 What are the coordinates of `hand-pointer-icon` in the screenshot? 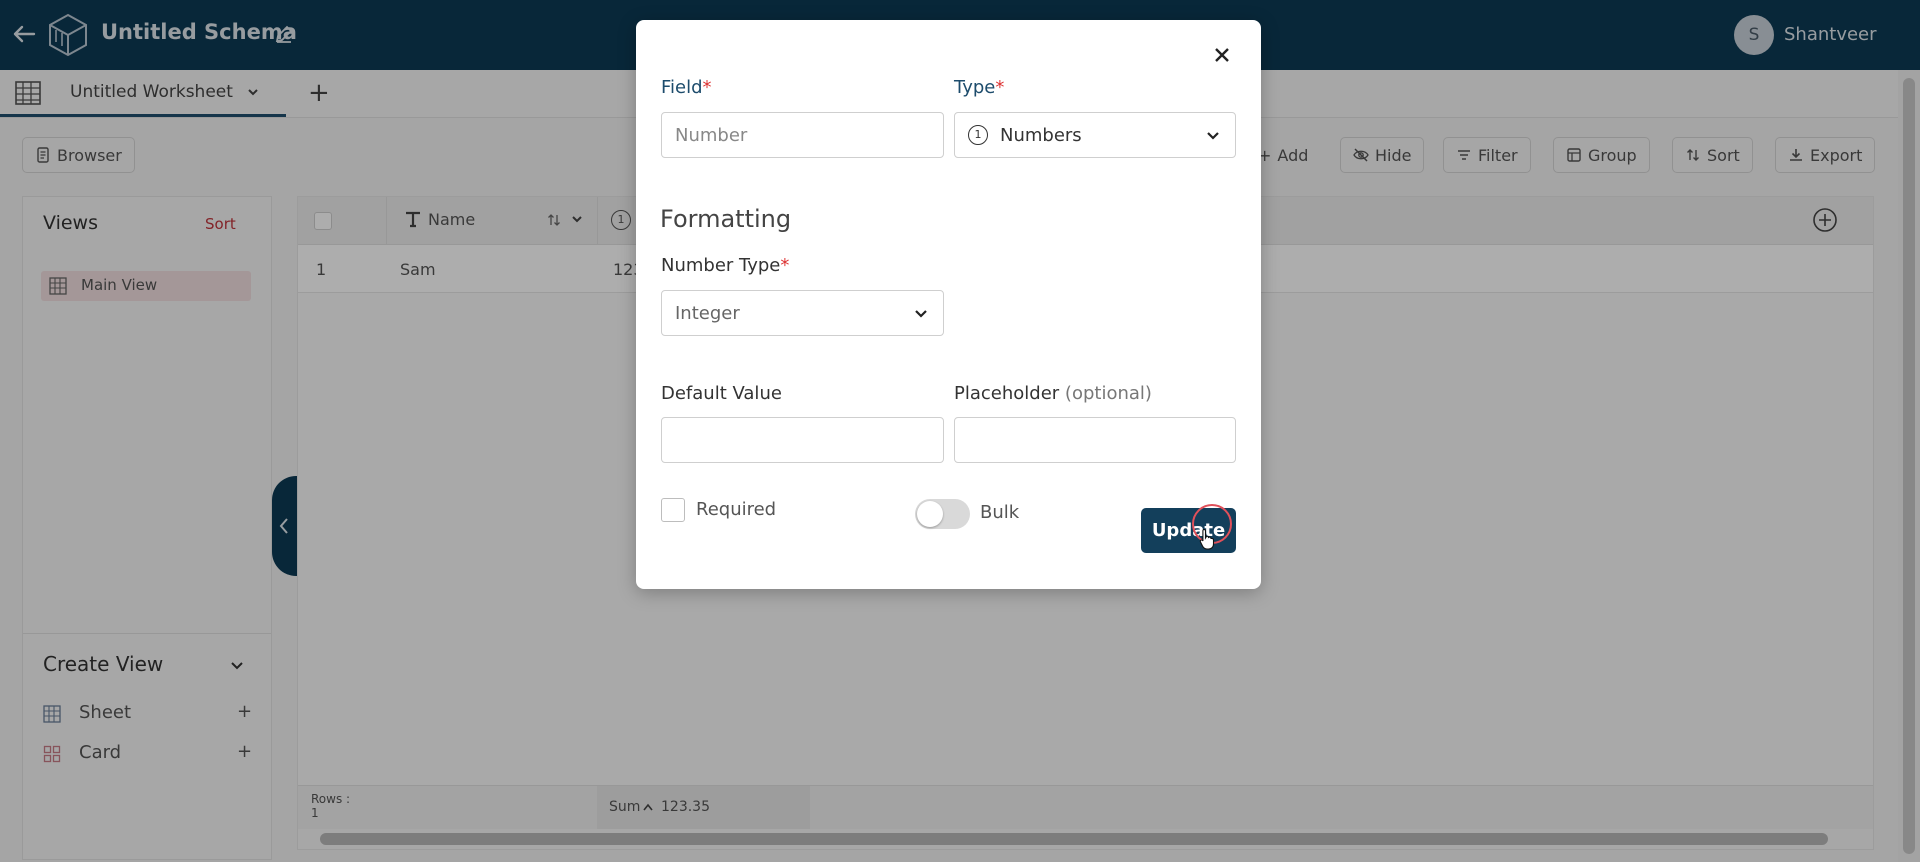 It's located at (1207, 539).